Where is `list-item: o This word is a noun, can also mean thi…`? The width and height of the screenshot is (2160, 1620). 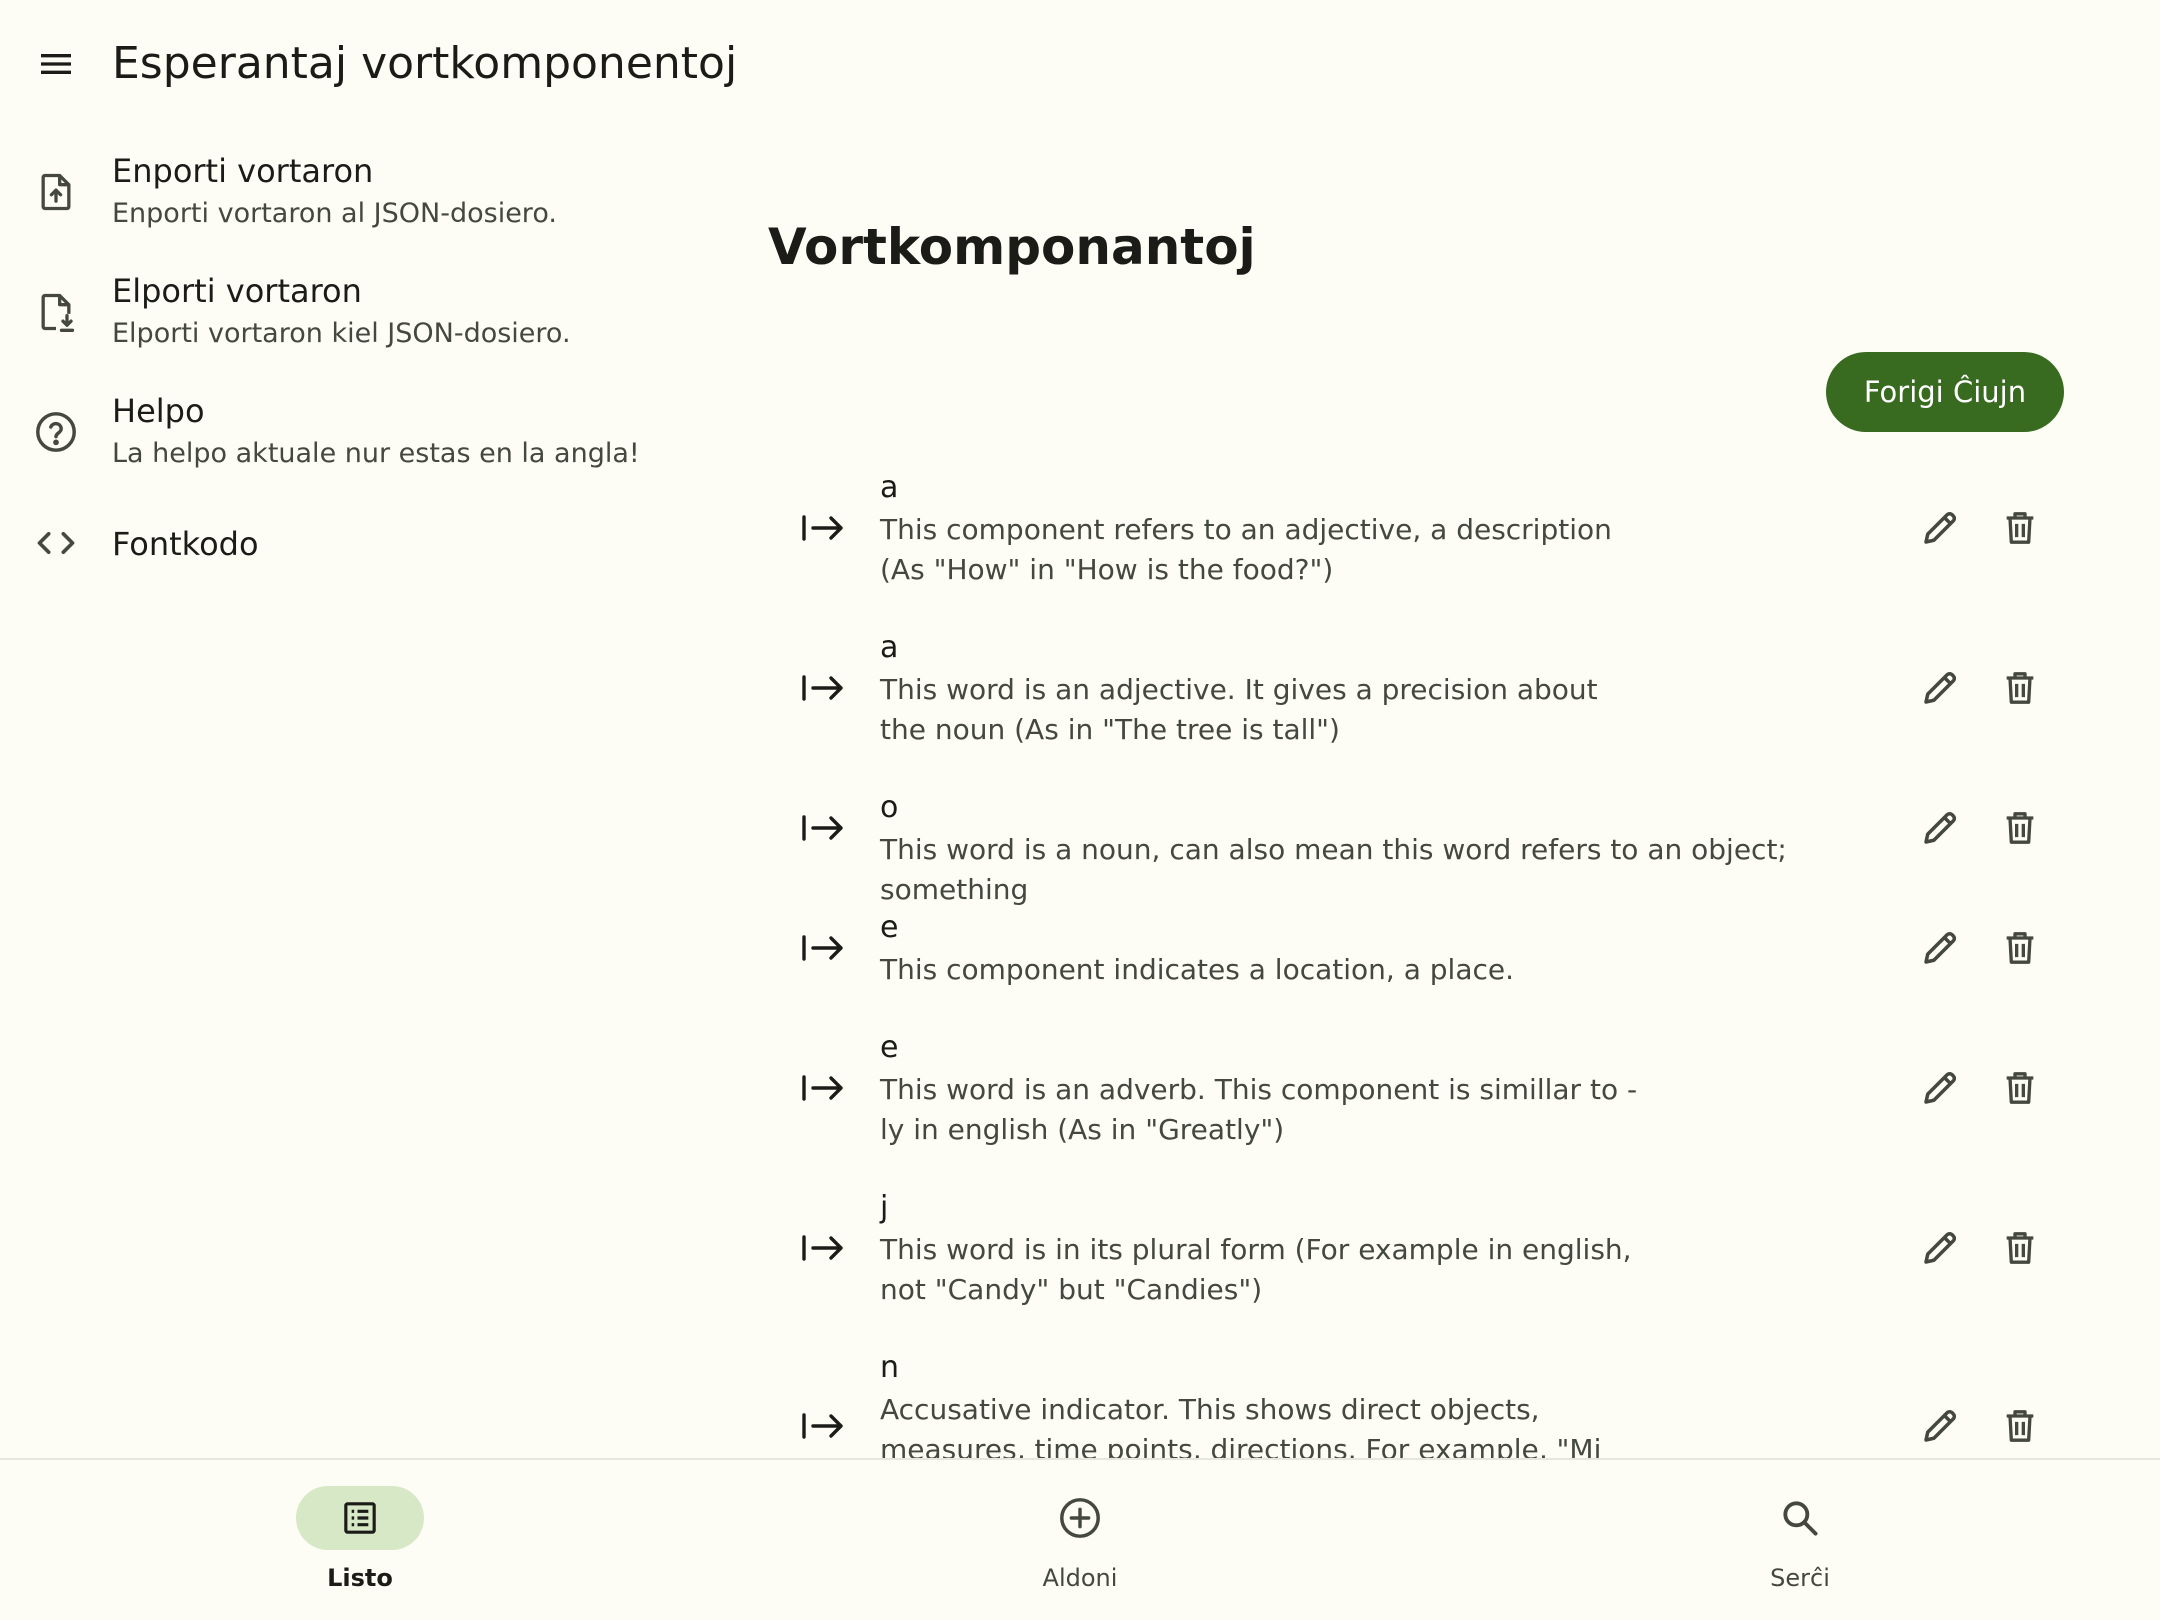 list-item: o This word is a noun, can also mean thi… is located at coordinates (1418, 848).